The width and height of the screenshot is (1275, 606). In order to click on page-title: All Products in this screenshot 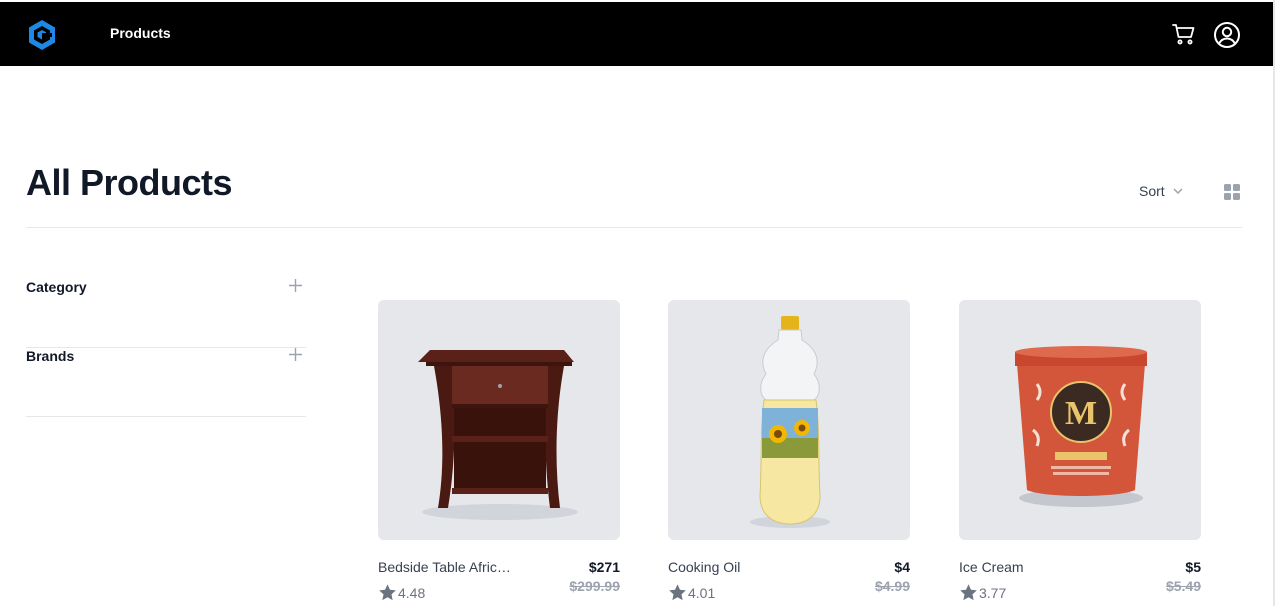, I will do `click(129, 182)`.